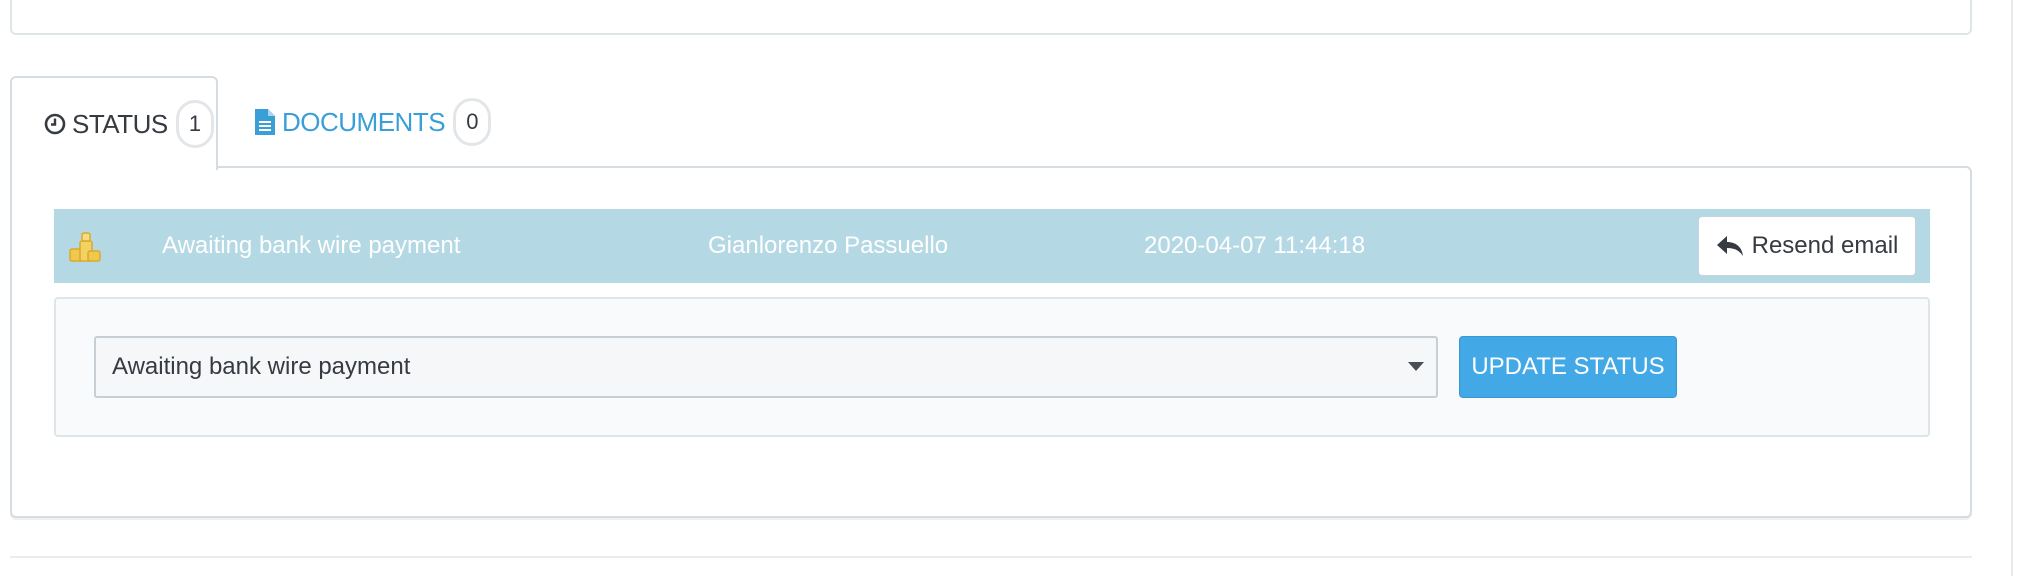  I want to click on page-scrollbar, so click(2012, 288).